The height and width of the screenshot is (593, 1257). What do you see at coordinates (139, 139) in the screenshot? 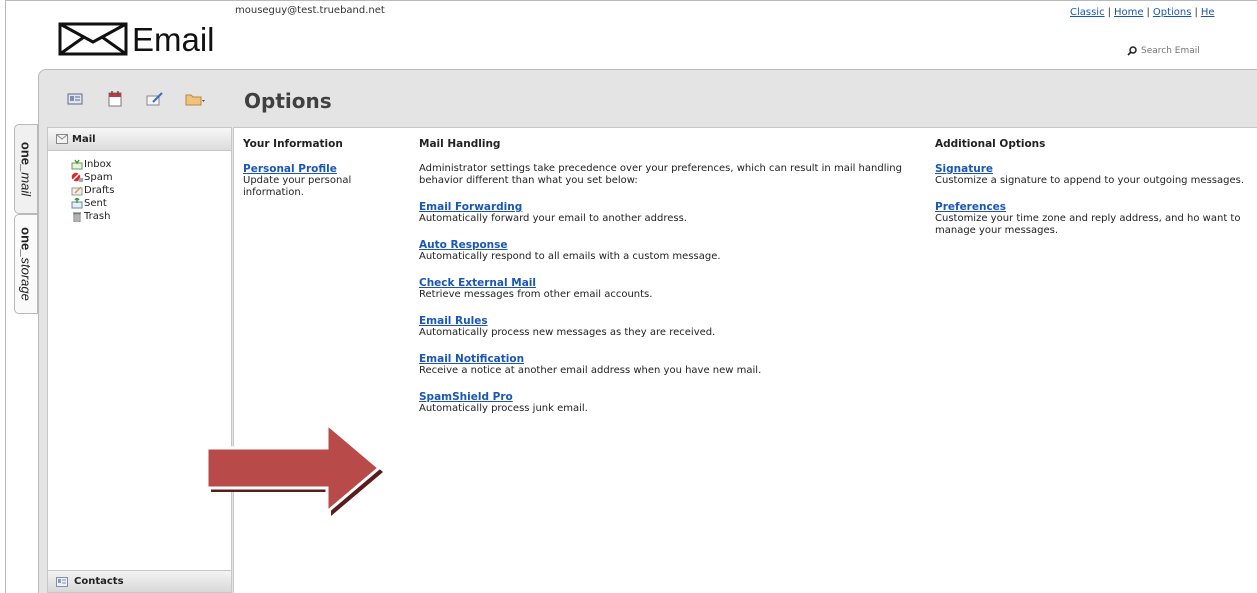
I see `mail-section-header: Mail` at bounding box center [139, 139].